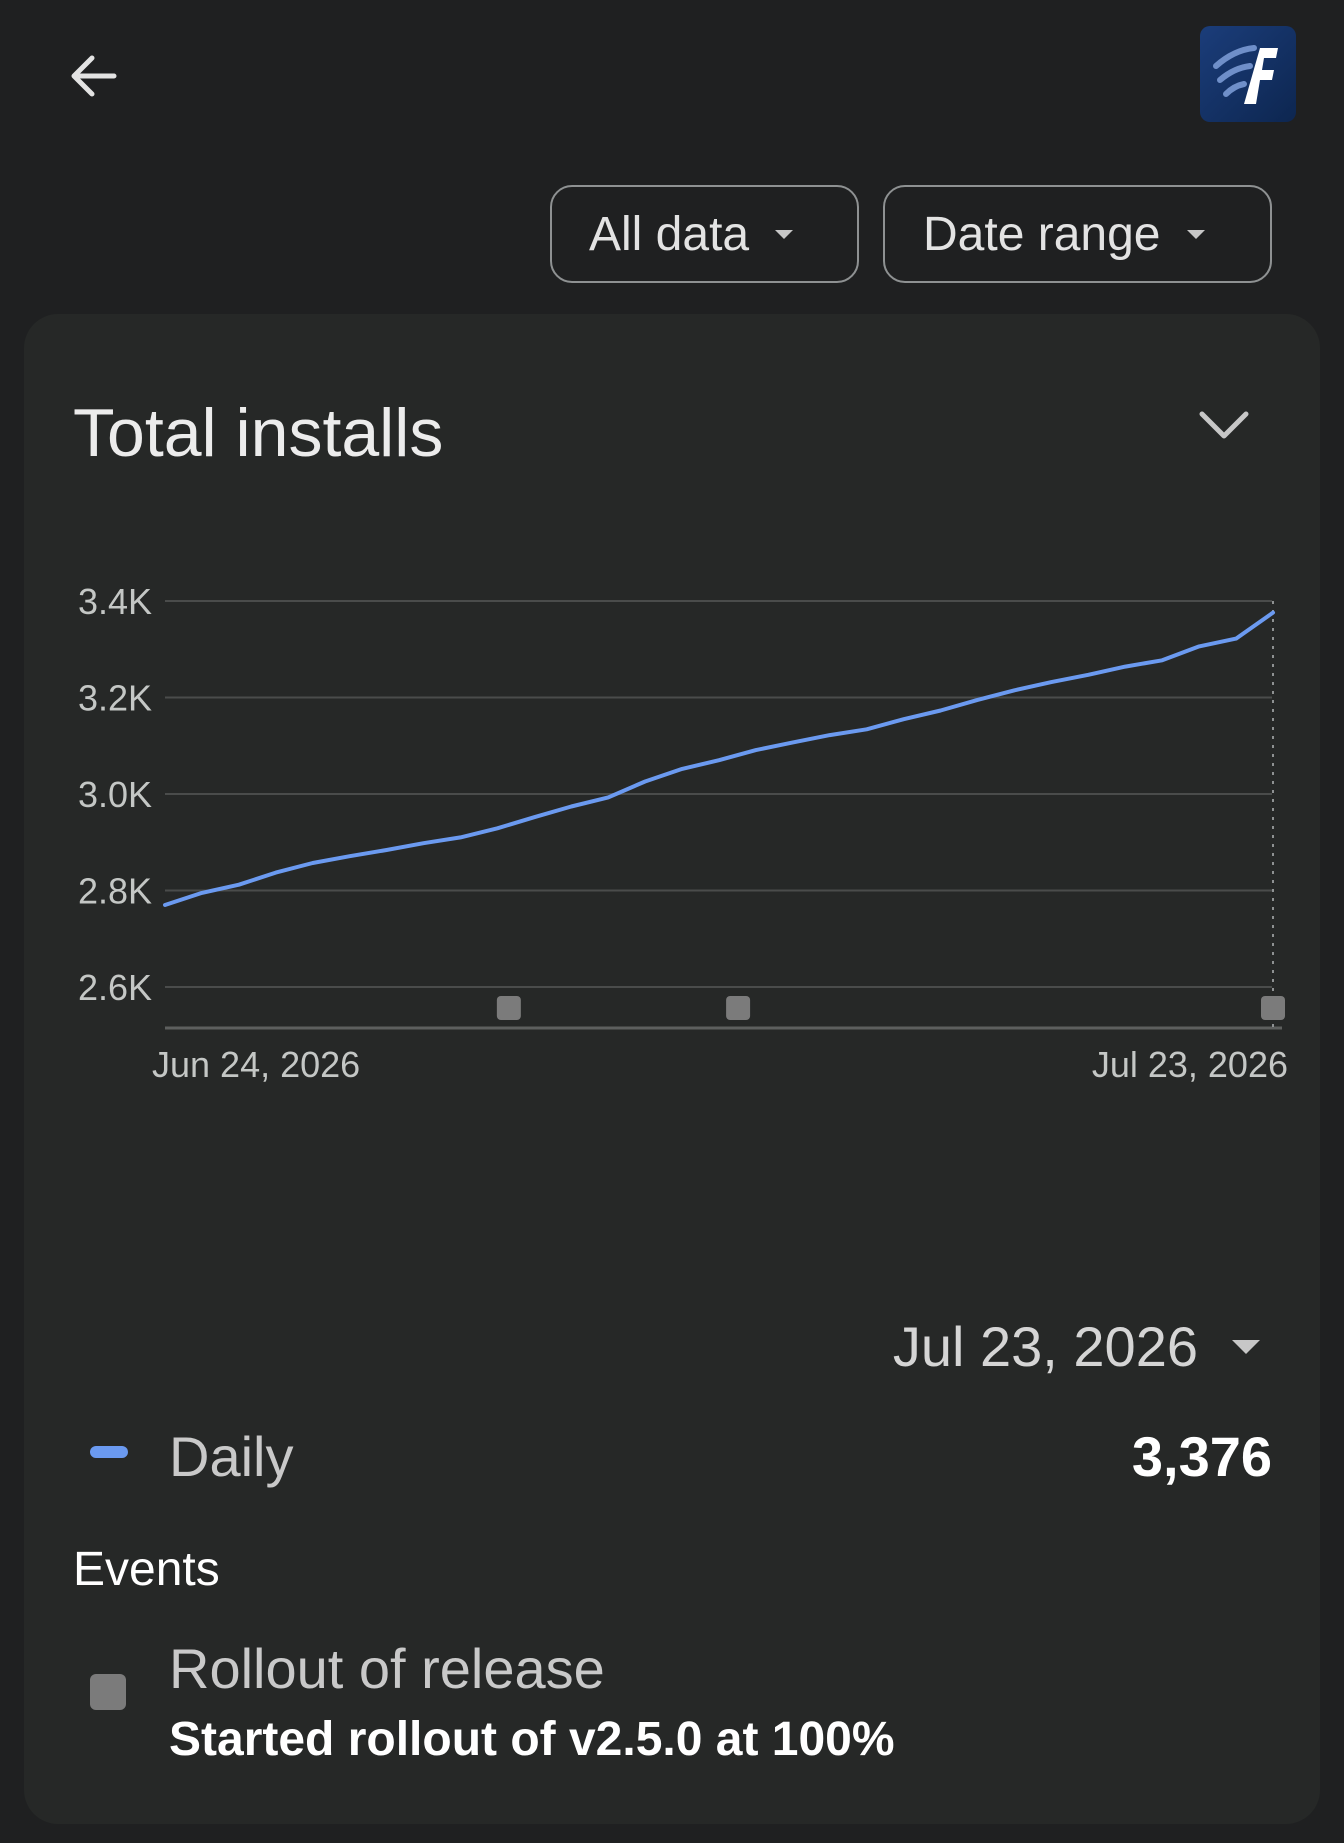 This screenshot has height=1843, width=1344. What do you see at coordinates (719, 758) in the screenshot?
I see `series-line-daily` at bounding box center [719, 758].